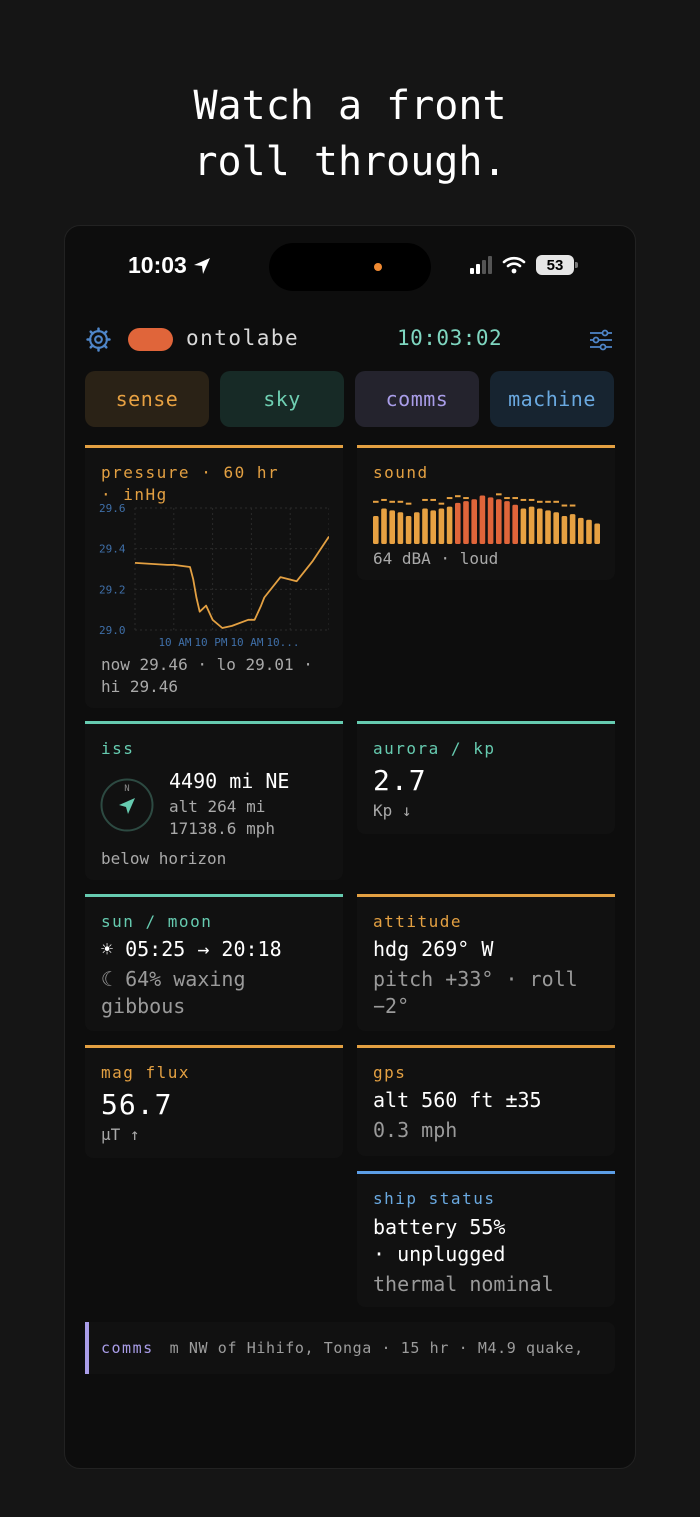 This screenshot has height=1517, width=700. I want to click on ship-power-source: · unplugged, so click(439, 1254).